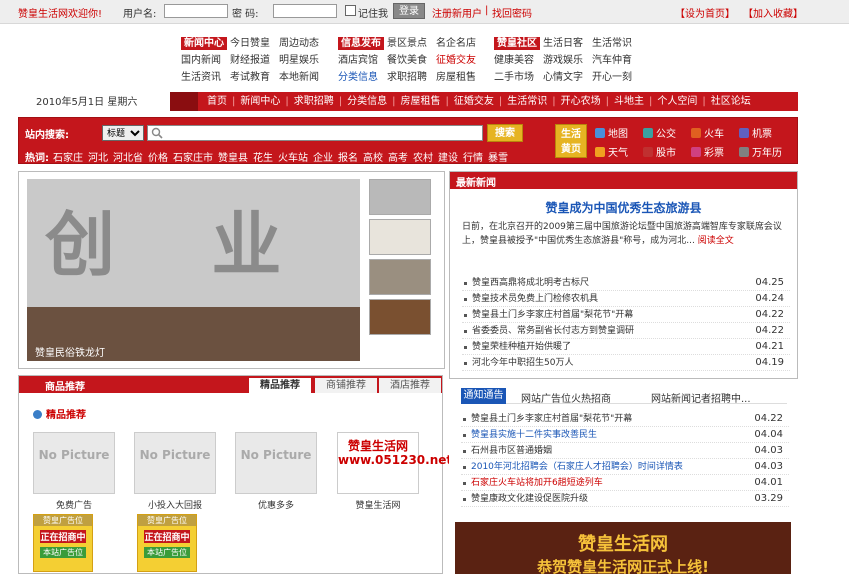 This screenshot has height=574, width=849. I want to click on news-row: 省委委员、常务副省长付志方到赞皇调研 04.22, so click(626, 331).